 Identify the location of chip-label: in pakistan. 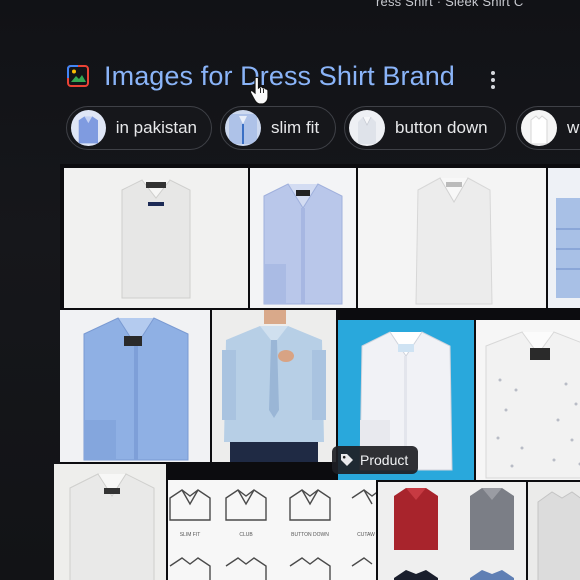
(156, 127).